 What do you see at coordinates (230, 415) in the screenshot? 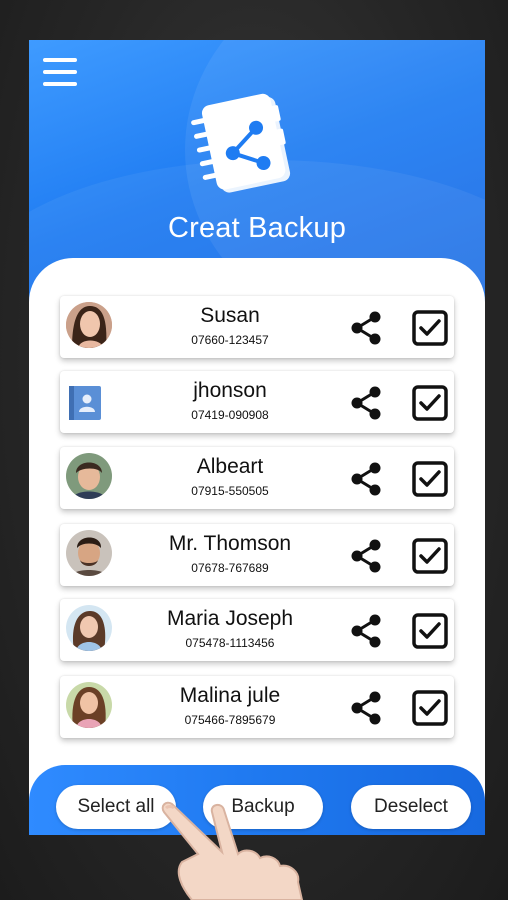
I see `contact-phone: 07419-090908` at bounding box center [230, 415].